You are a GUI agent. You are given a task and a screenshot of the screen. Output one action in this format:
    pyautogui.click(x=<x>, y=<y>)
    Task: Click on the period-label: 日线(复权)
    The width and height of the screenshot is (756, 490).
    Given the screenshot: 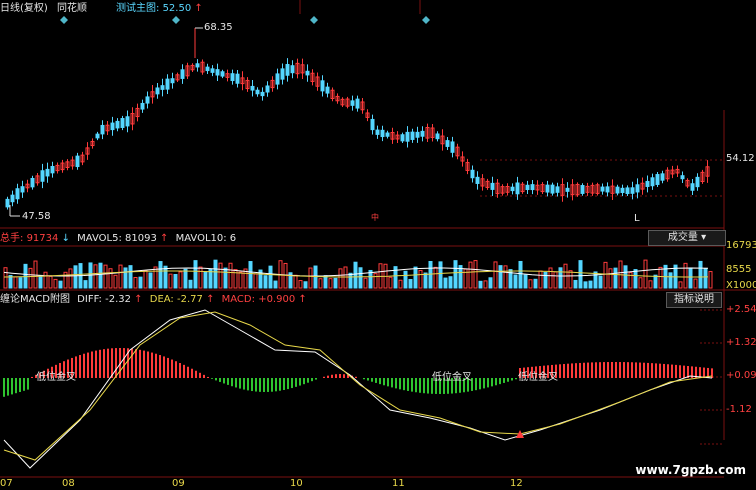 What is the action you would take?
    pyautogui.click(x=24, y=8)
    